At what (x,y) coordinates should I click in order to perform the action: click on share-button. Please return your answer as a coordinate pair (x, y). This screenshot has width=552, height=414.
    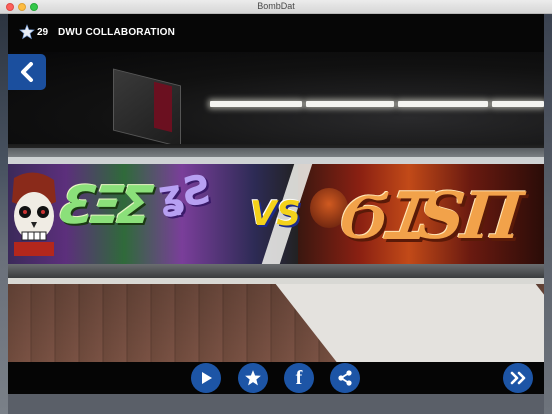
    Looking at the image, I should click on (345, 378).